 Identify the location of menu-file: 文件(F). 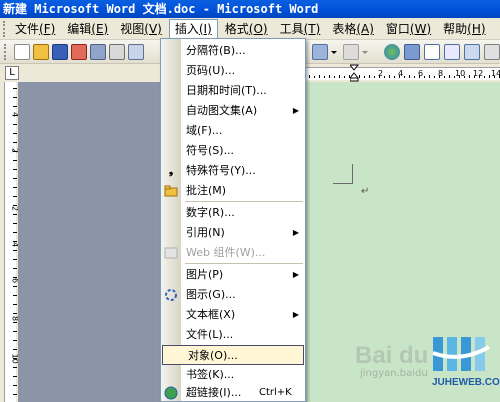
(35, 29).